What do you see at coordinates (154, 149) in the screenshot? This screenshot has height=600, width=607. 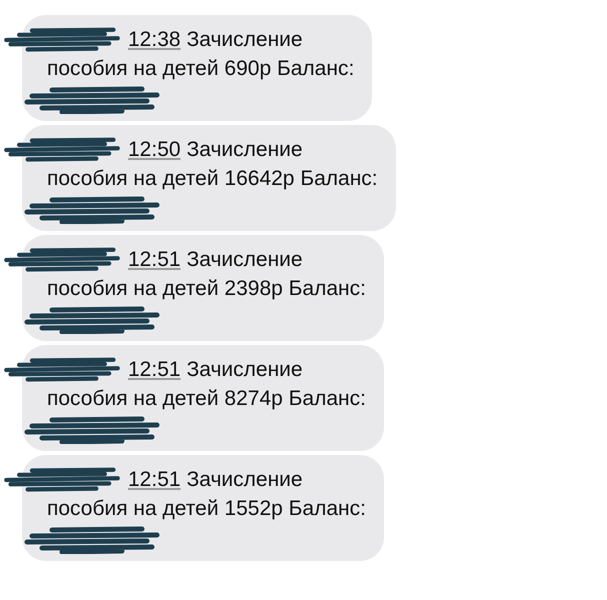 I see `time-link: 12:50` at bounding box center [154, 149].